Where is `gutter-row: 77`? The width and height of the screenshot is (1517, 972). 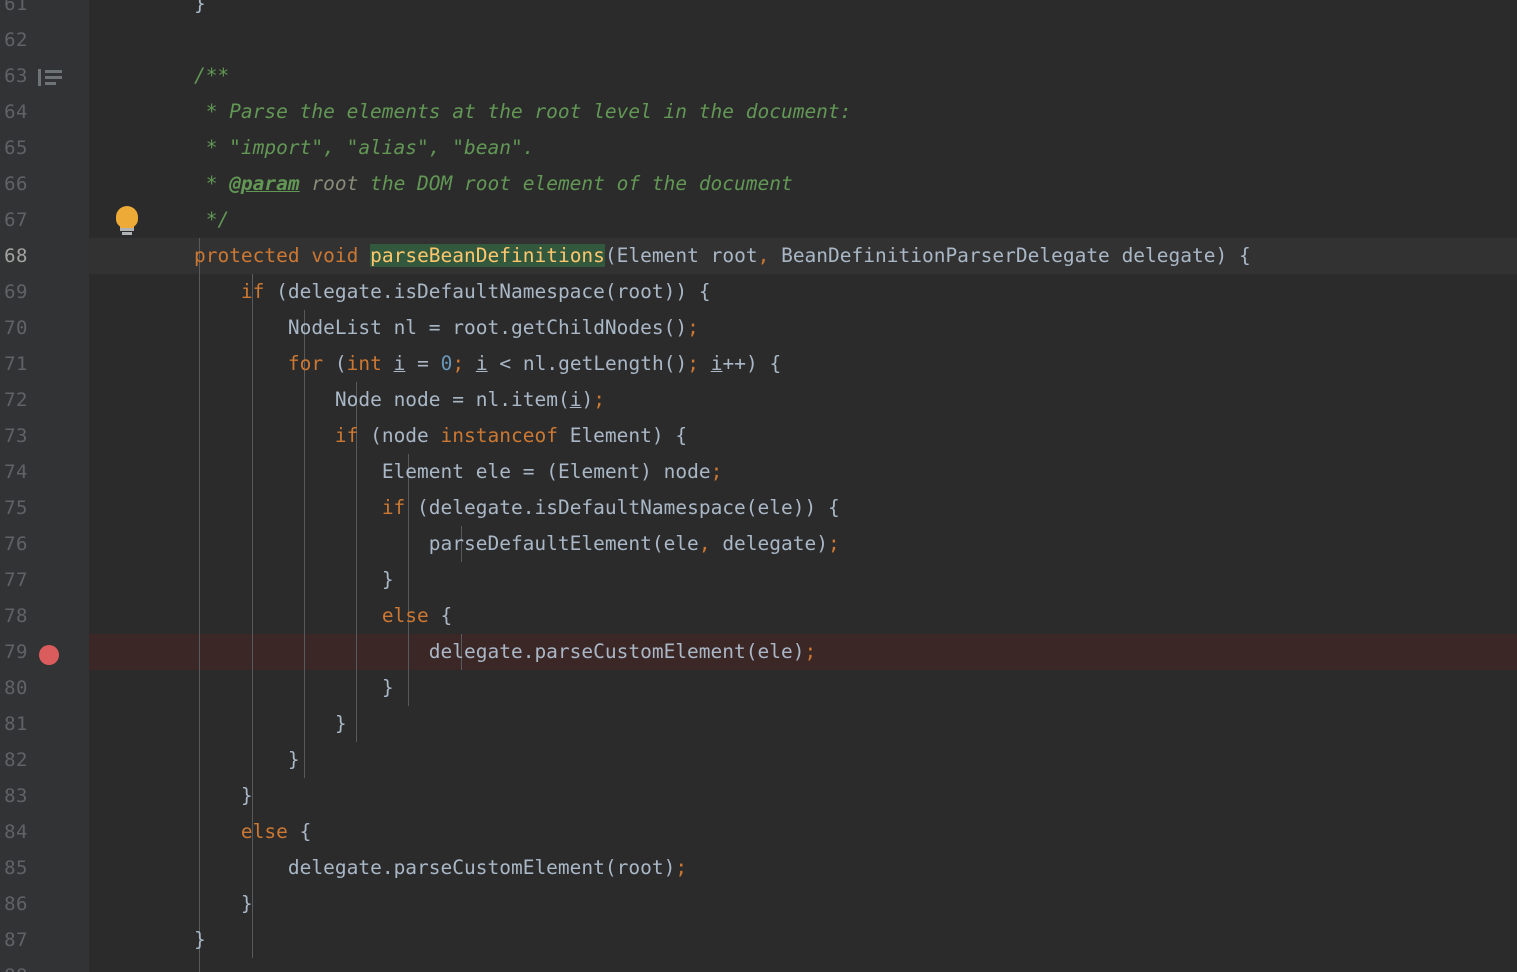
gutter-row: 77 is located at coordinates (44, 580).